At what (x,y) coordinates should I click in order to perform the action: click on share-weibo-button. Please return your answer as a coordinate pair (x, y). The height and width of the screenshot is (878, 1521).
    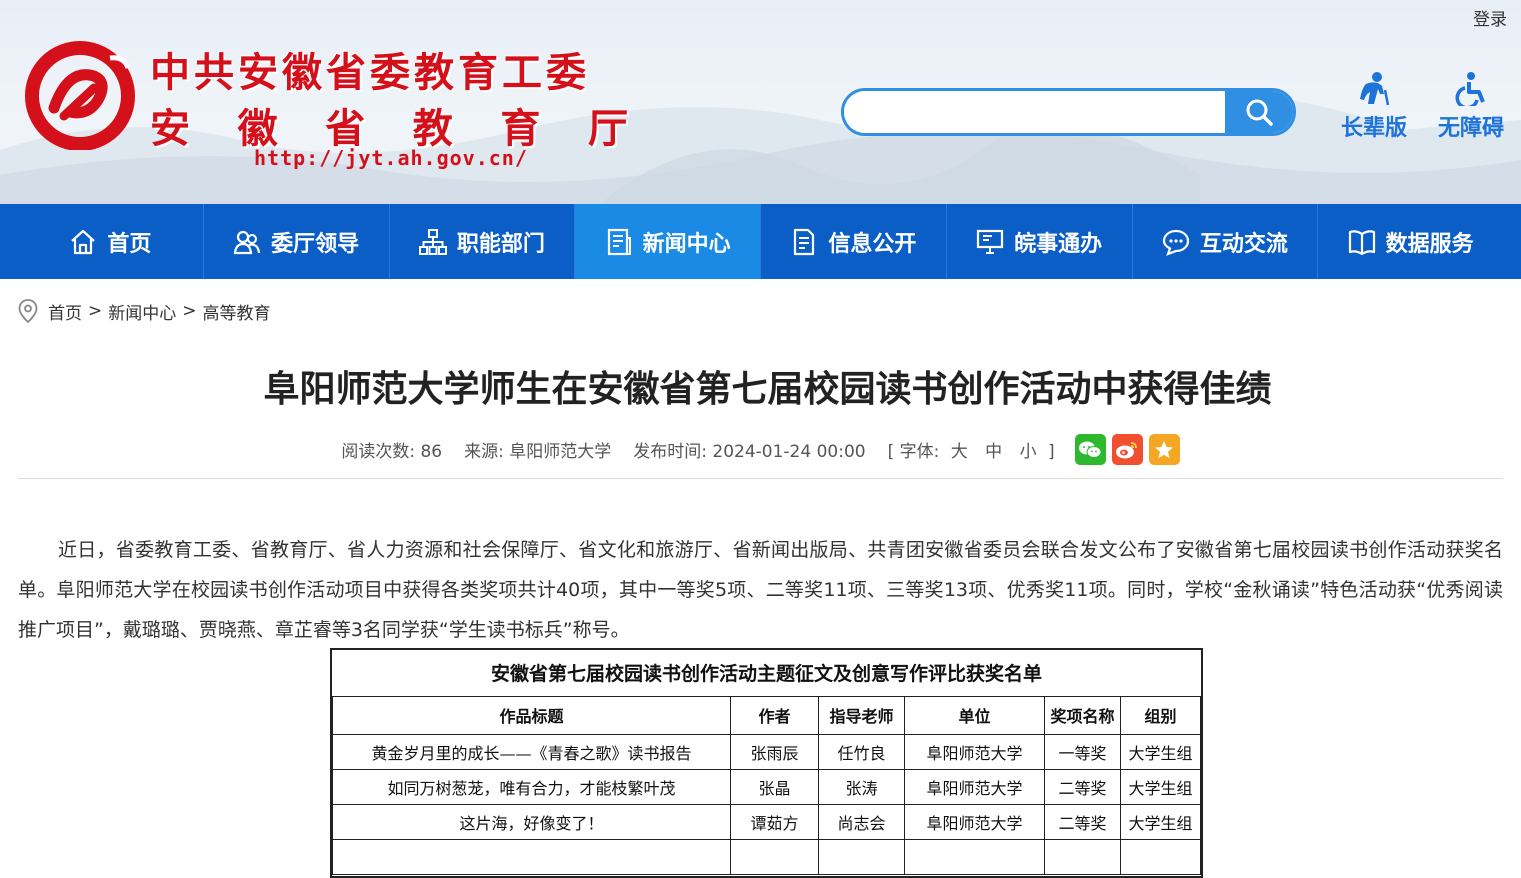
    Looking at the image, I should click on (1127, 449).